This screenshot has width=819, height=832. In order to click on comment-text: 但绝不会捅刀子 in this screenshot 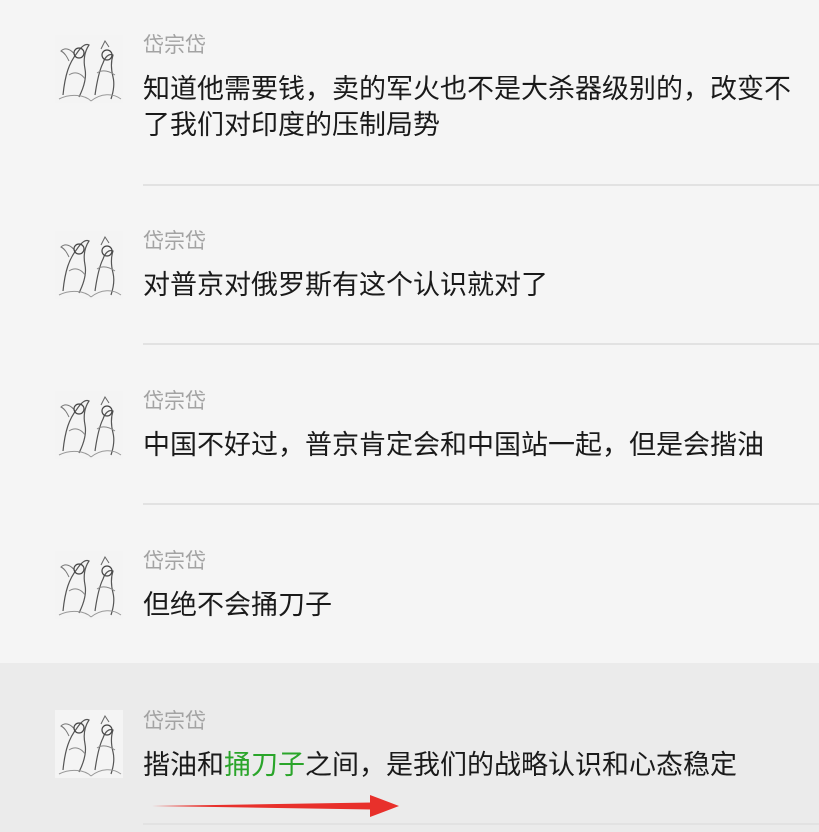, I will do `click(237, 605)`.